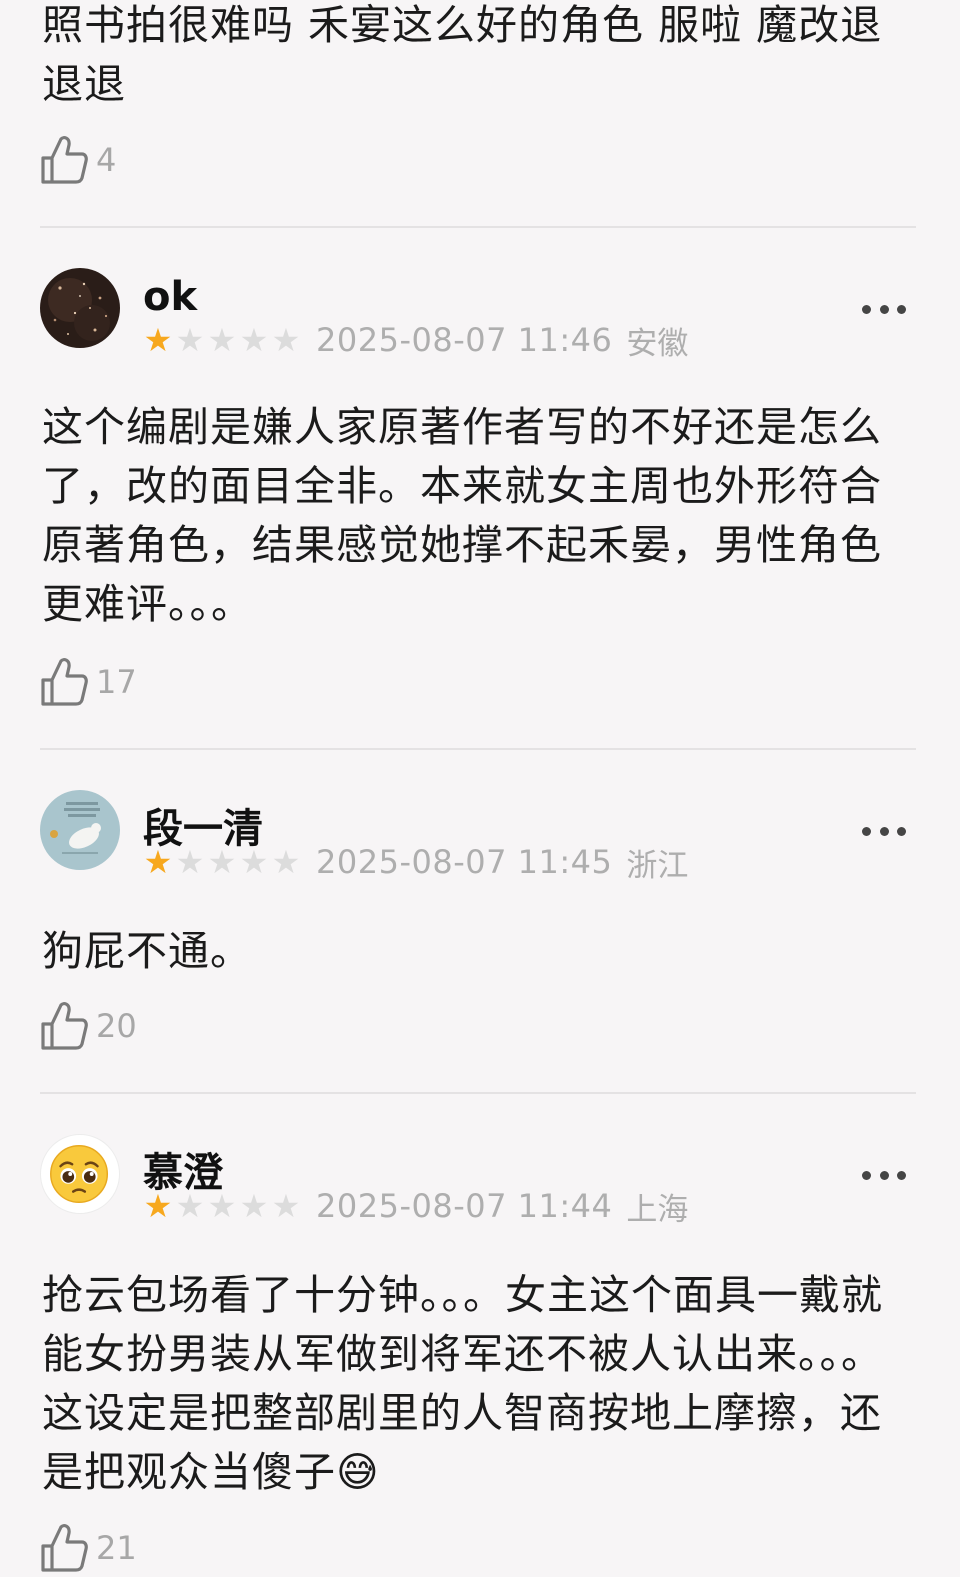 This screenshot has height=1577, width=960. What do you see at coordinates (464, 1206) in the screenshot?
I see `review-date: 2025-08-07 11:44` at bounding box center [464, 1206].